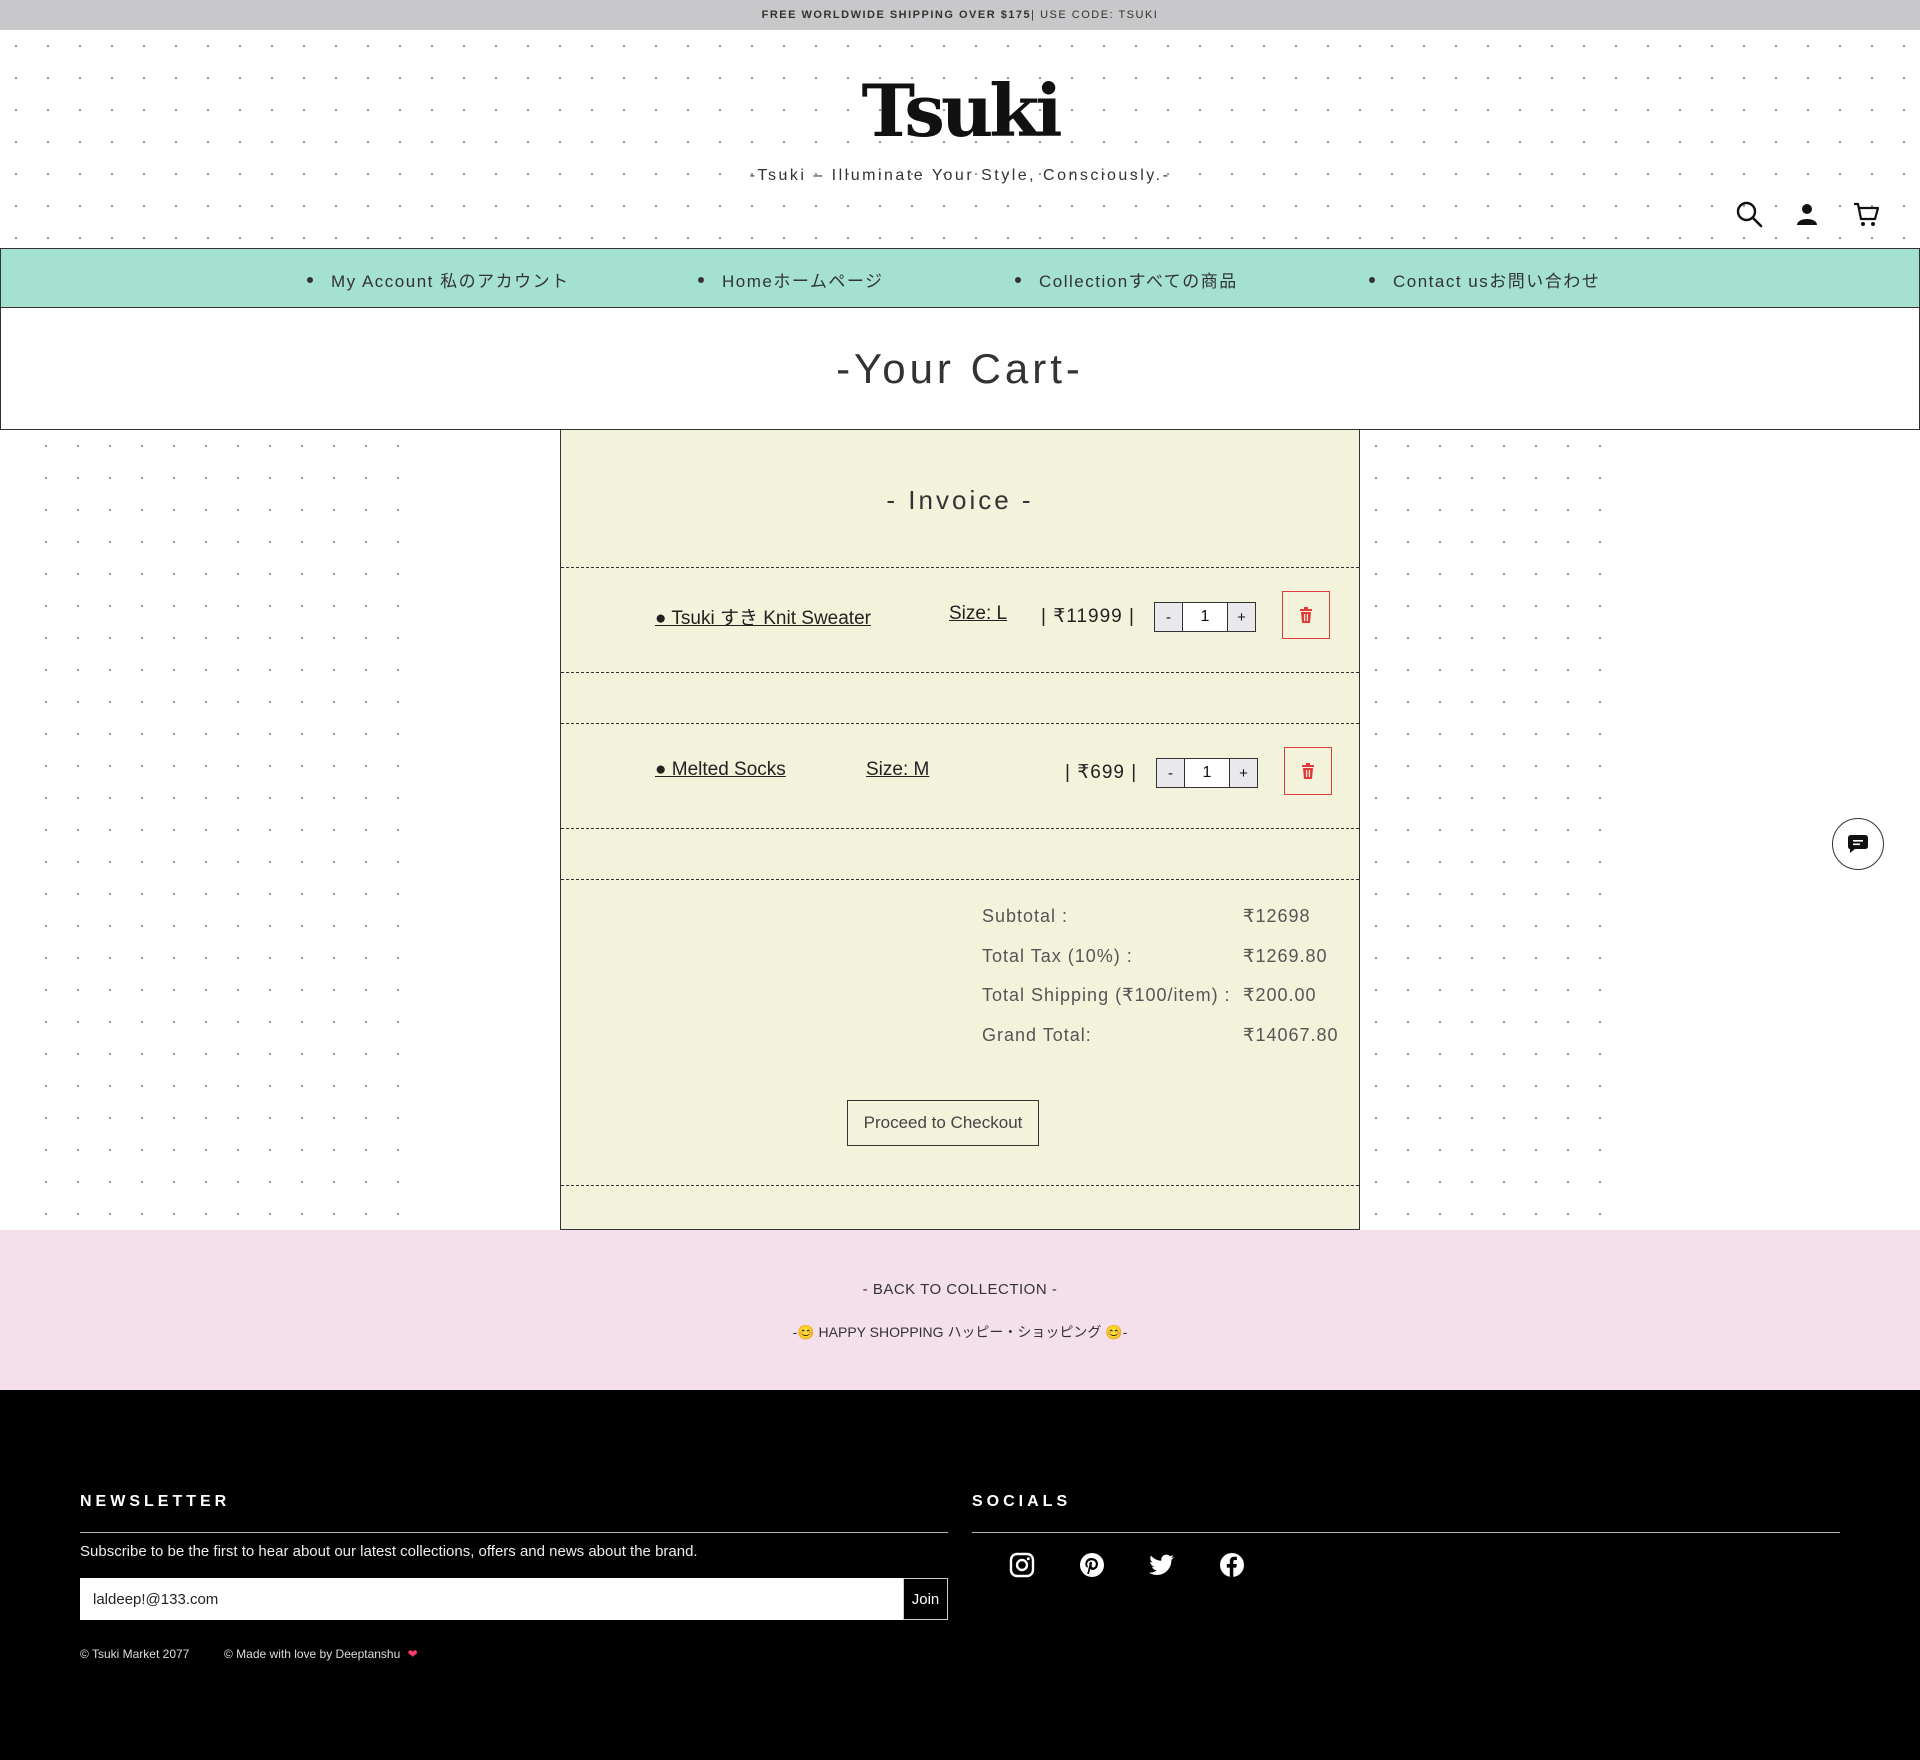 This screenshot has height=1760, width=1920. I want to click on brand-logo: Tsuki, so click(960, 110).